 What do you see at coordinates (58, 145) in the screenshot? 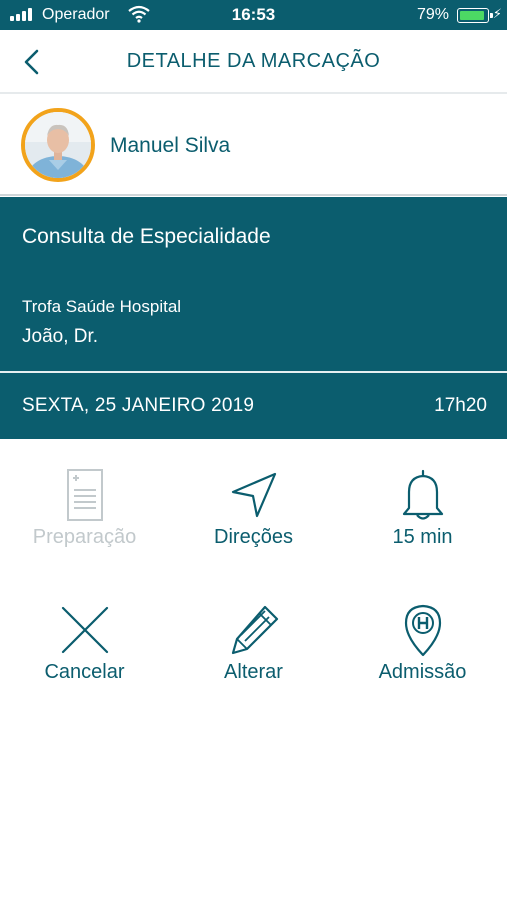
I see `avatar` at bounding box center [58, 145].